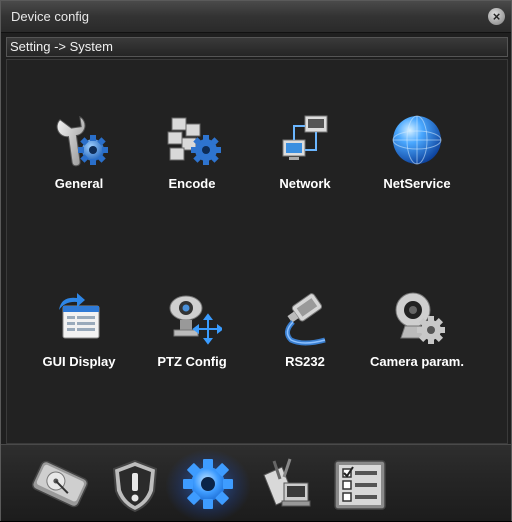 This screenshot has height=522, width=512. What do you see at coordinates (82, 141) in the screenshot?
I see `wrench-gear-icon` at bounding box center [82, 141].